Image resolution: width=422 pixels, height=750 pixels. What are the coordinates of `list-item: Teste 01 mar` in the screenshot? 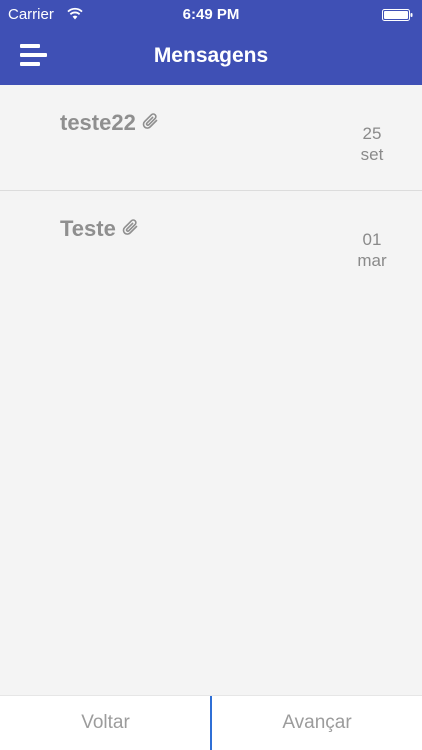 It's located at (211, 244).